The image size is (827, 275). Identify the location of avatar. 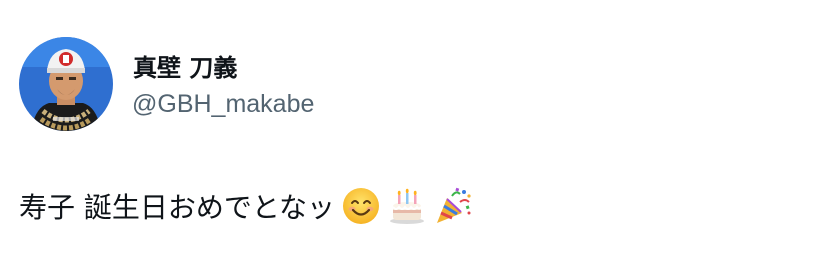
(66, 84).